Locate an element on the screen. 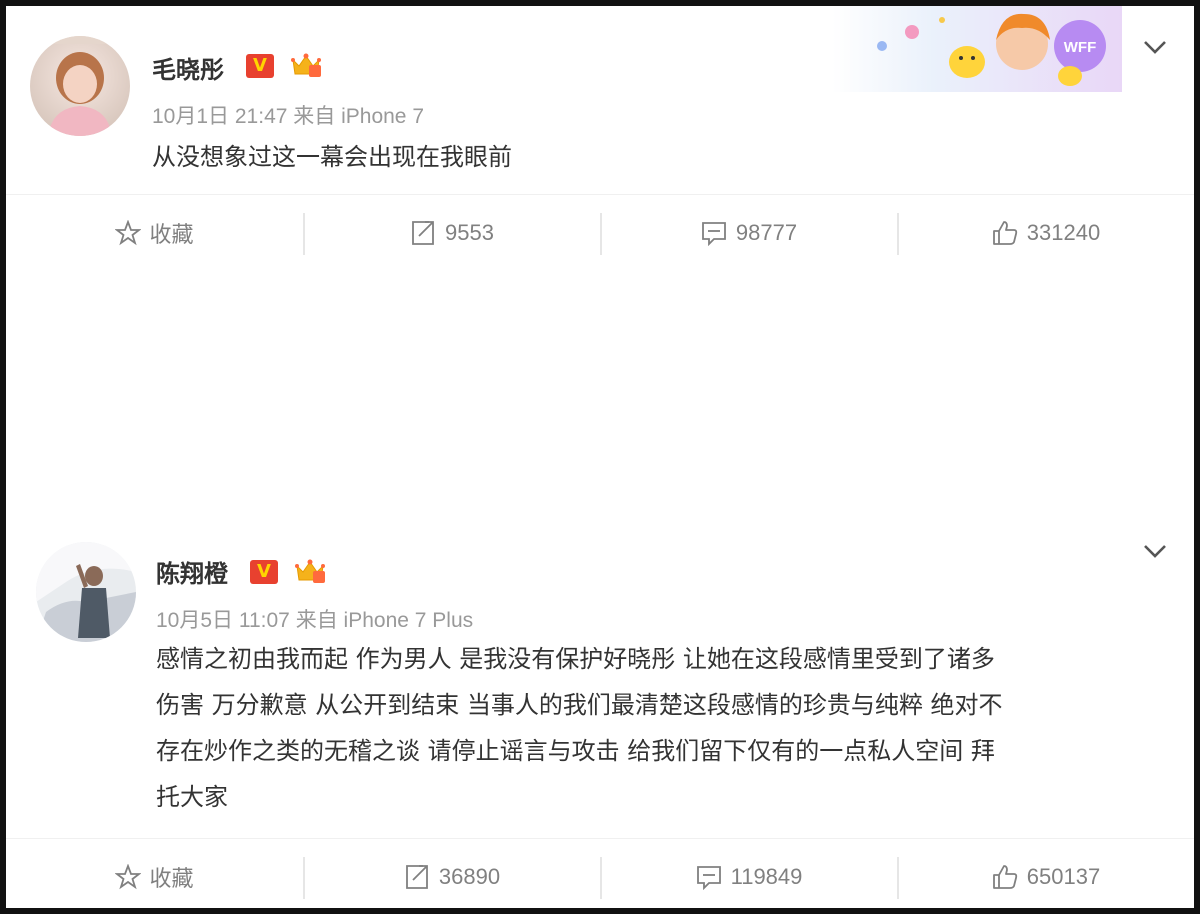 Image resolution: width=1200 pixels, height=914 pixels. like-button: 650137 is located at coordinates (1045, 876).